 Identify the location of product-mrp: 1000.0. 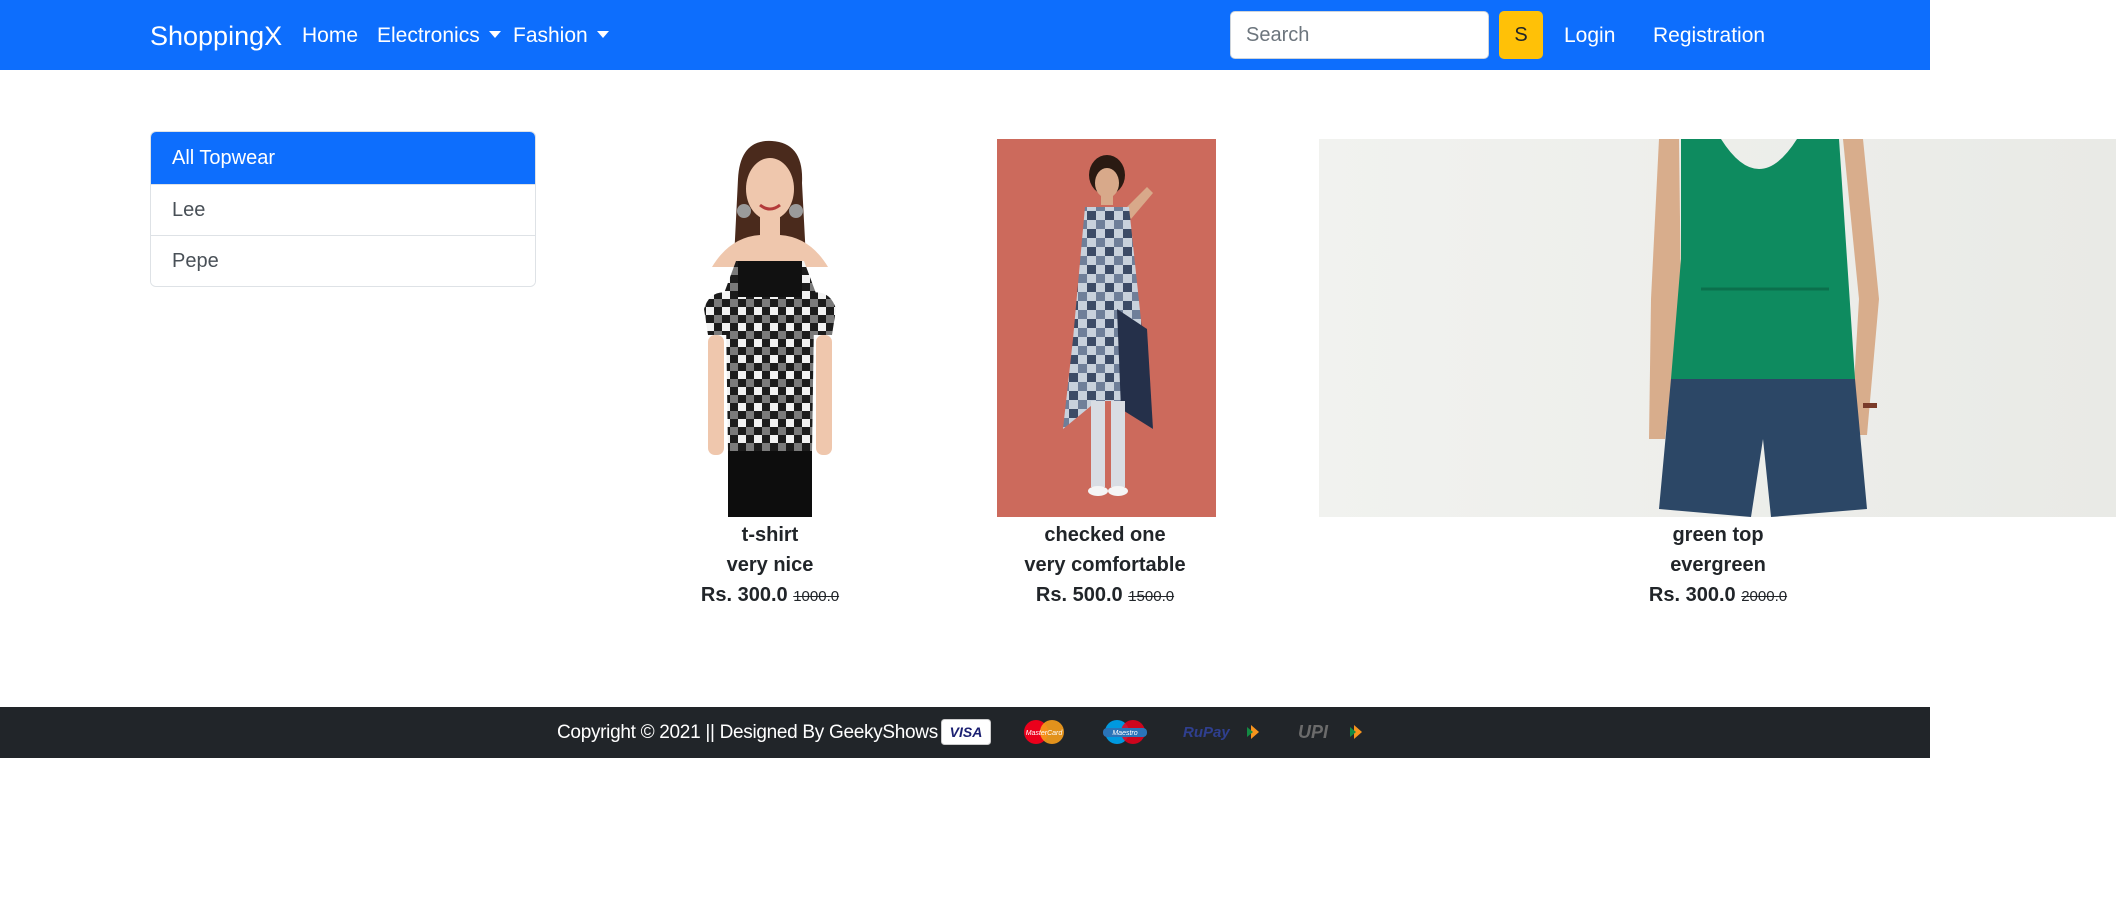
(816, 596).